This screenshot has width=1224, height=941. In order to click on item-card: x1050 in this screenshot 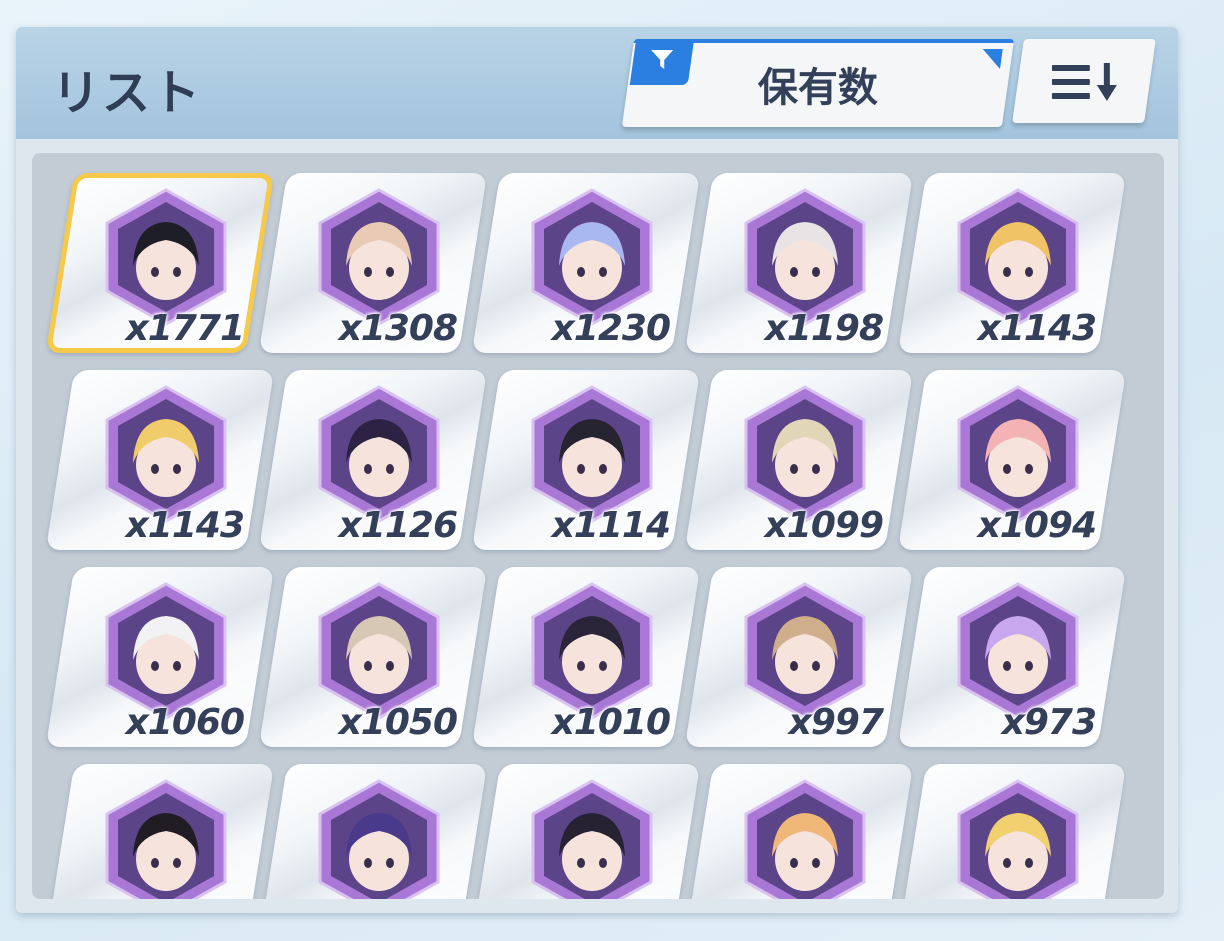, I will do `click(373, 657)`.